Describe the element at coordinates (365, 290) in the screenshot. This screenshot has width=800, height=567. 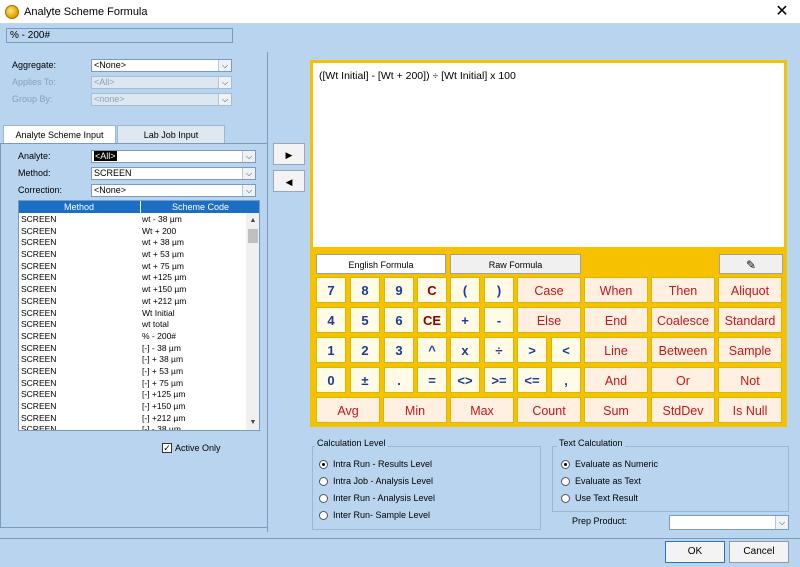
I see `key-8: 8` at that location.